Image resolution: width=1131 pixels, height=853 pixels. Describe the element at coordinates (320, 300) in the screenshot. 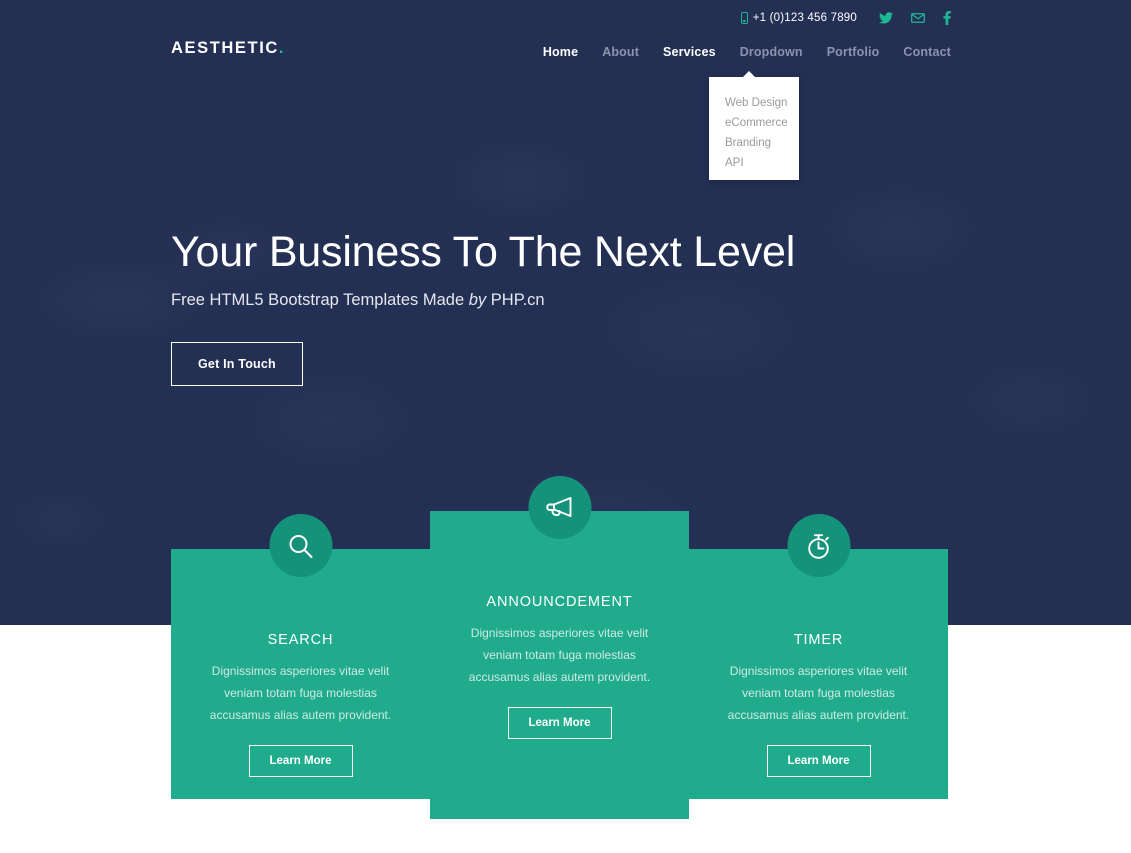

I see `hero-subtitle-lead: Free HTML5 Bootstrap Templates Made` at that location.